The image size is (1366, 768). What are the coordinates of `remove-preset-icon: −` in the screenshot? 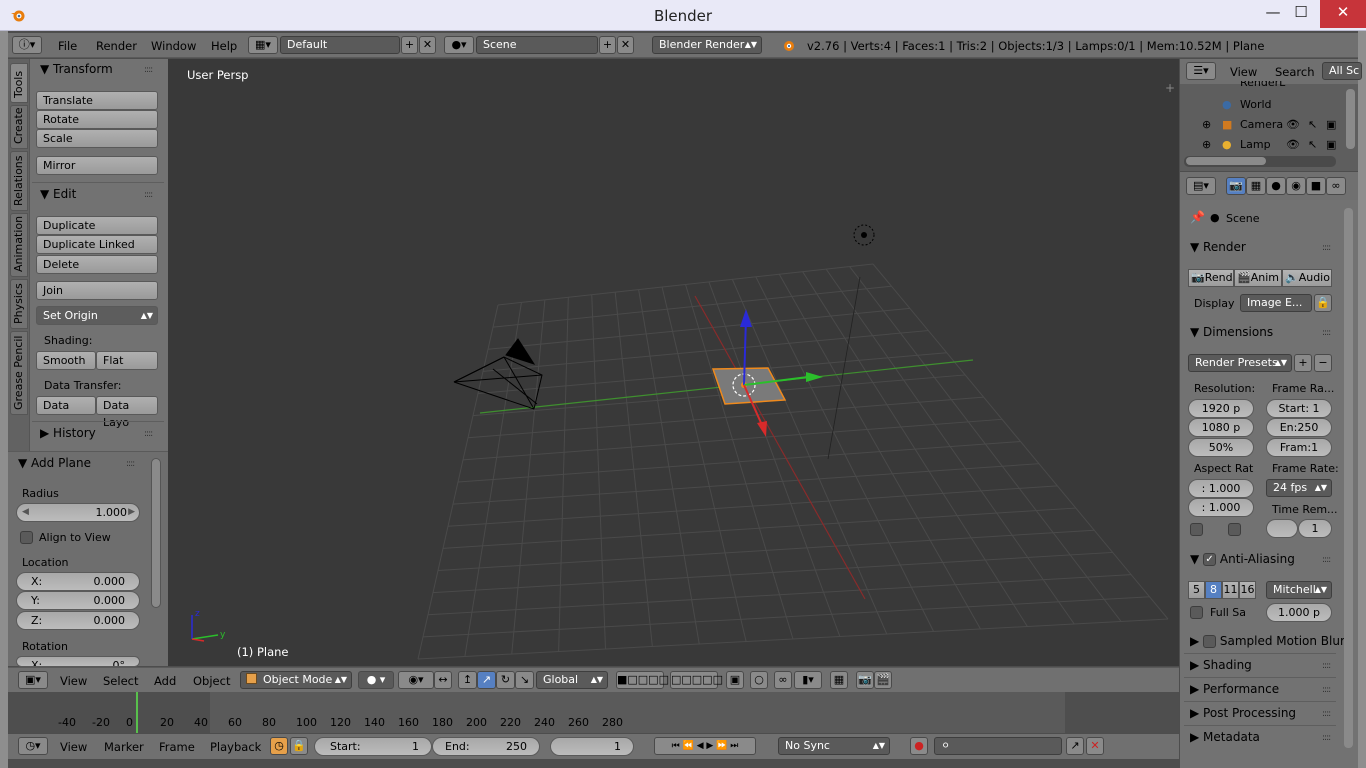 It's located at (1323, 363).